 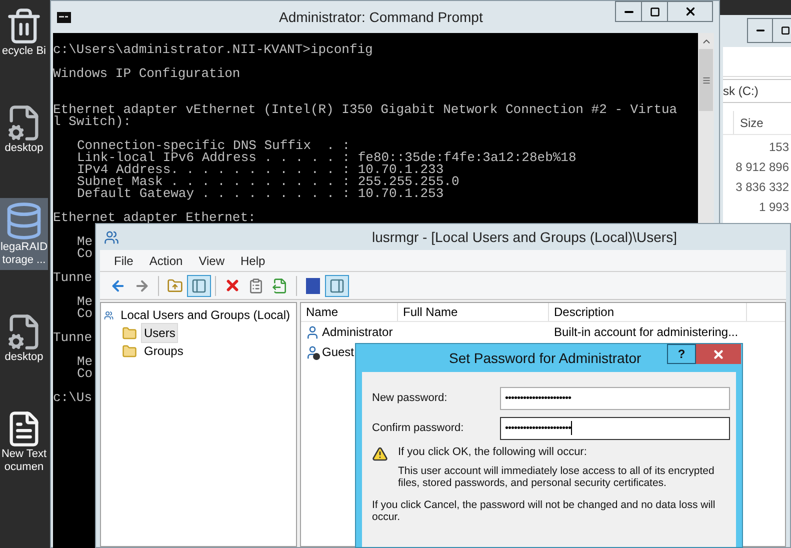 I want to click on menu-item: File, so click(x=124, y=261).